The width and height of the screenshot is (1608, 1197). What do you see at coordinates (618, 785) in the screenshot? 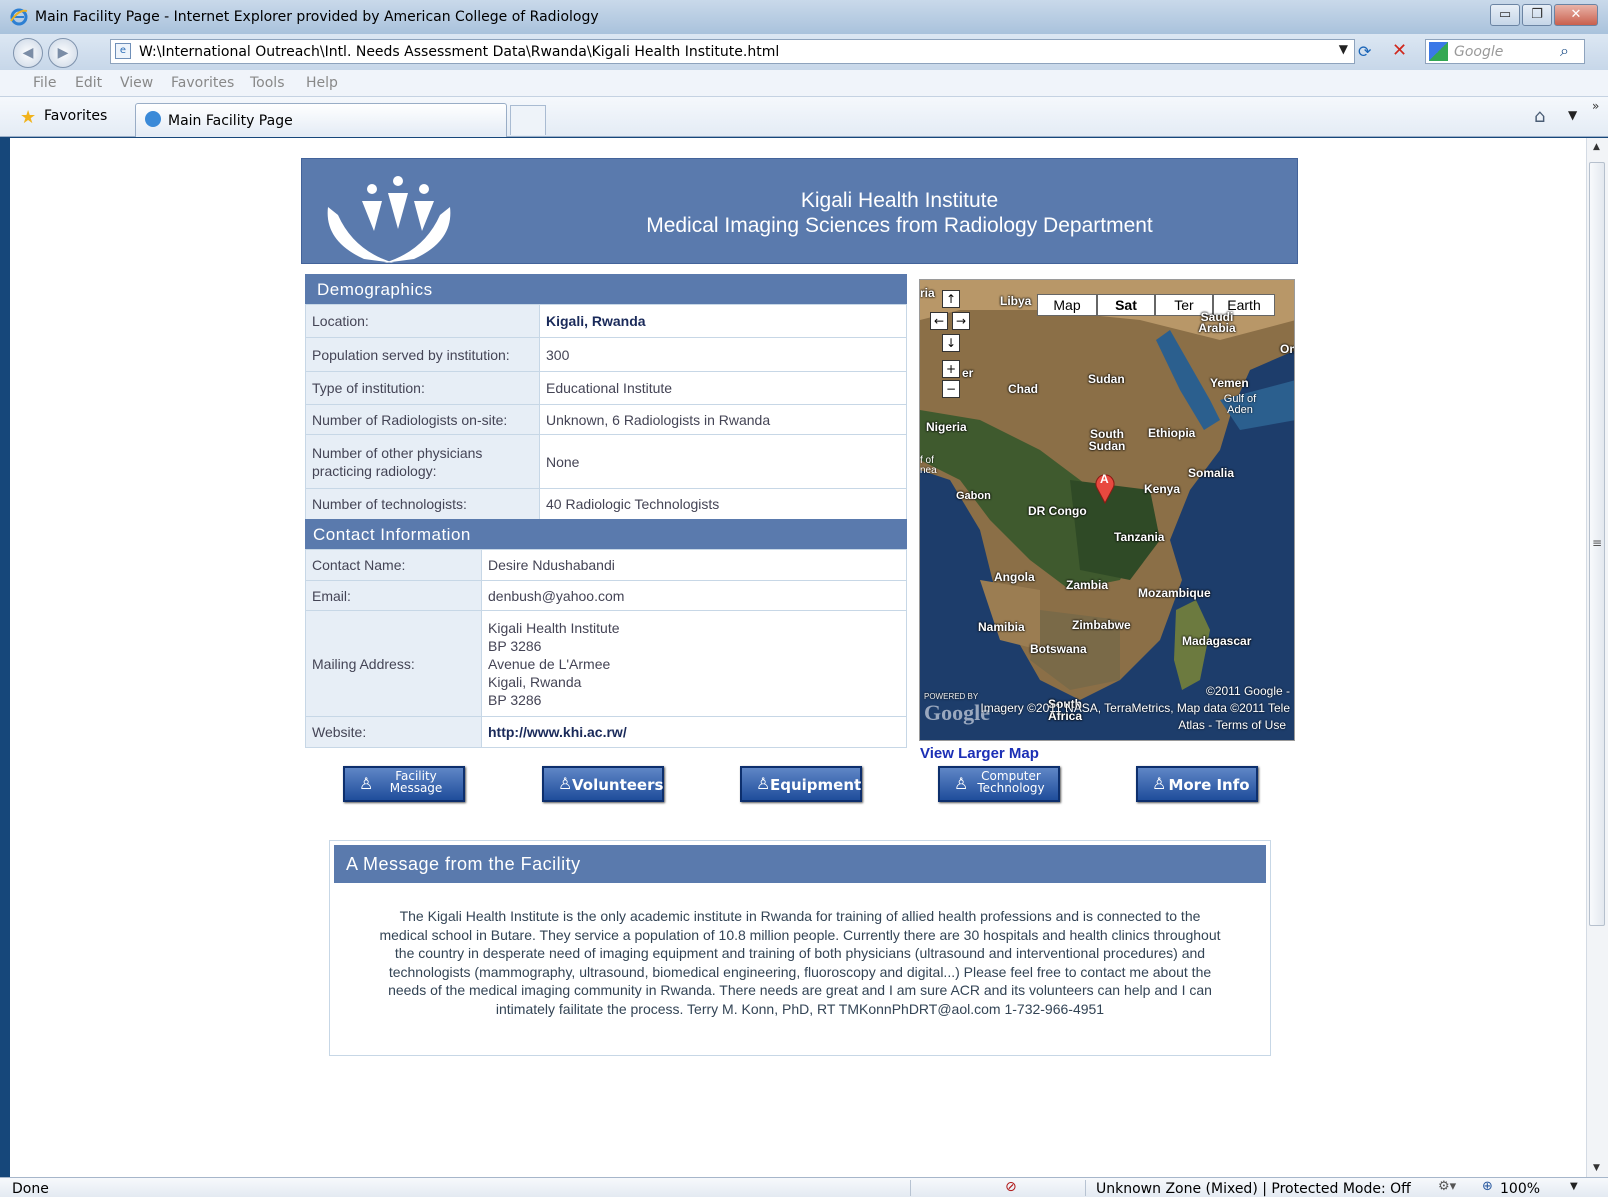
I see `button-label: Volunteers` at bounding box center [618, 785].